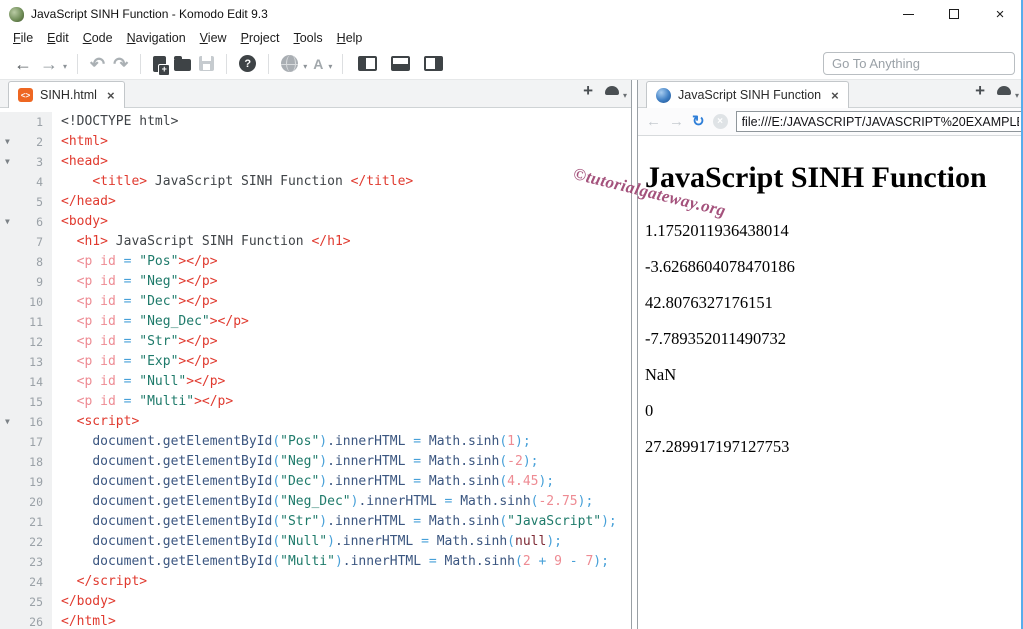 This screenshot has width=1023, height=629. I want to click on help-button: ?, so click(248, 63).